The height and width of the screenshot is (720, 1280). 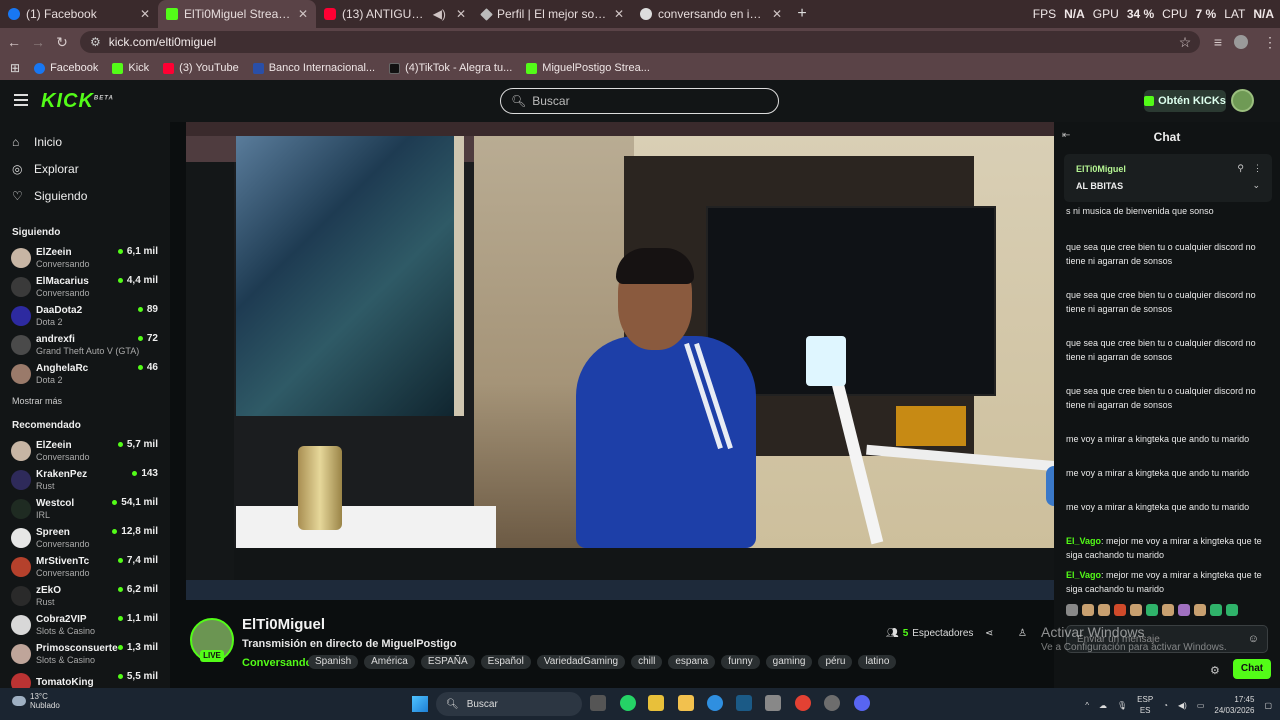 What do you see at coordinates (283, 624) in the screenshot?
I see `channel-name: ElTi0Miguel` at bounding box center [283, 624].